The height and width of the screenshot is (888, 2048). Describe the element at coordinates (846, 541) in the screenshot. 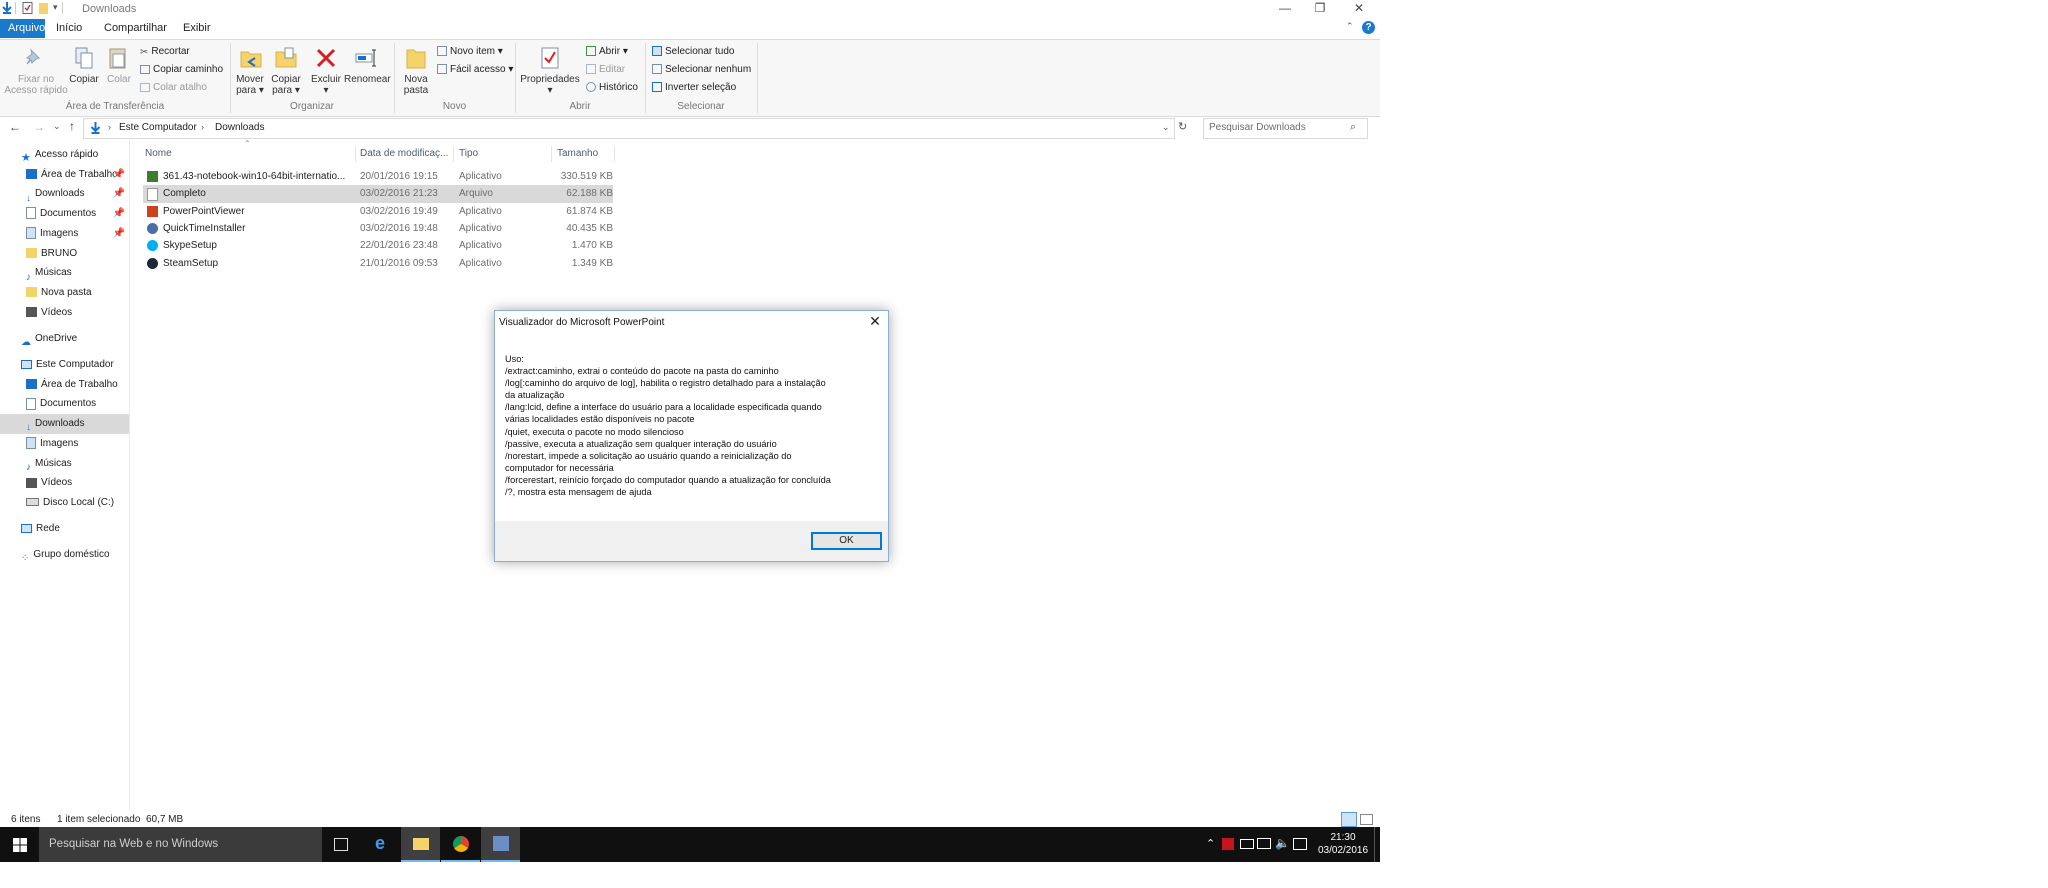

I see `ok-button: OK` at that location.